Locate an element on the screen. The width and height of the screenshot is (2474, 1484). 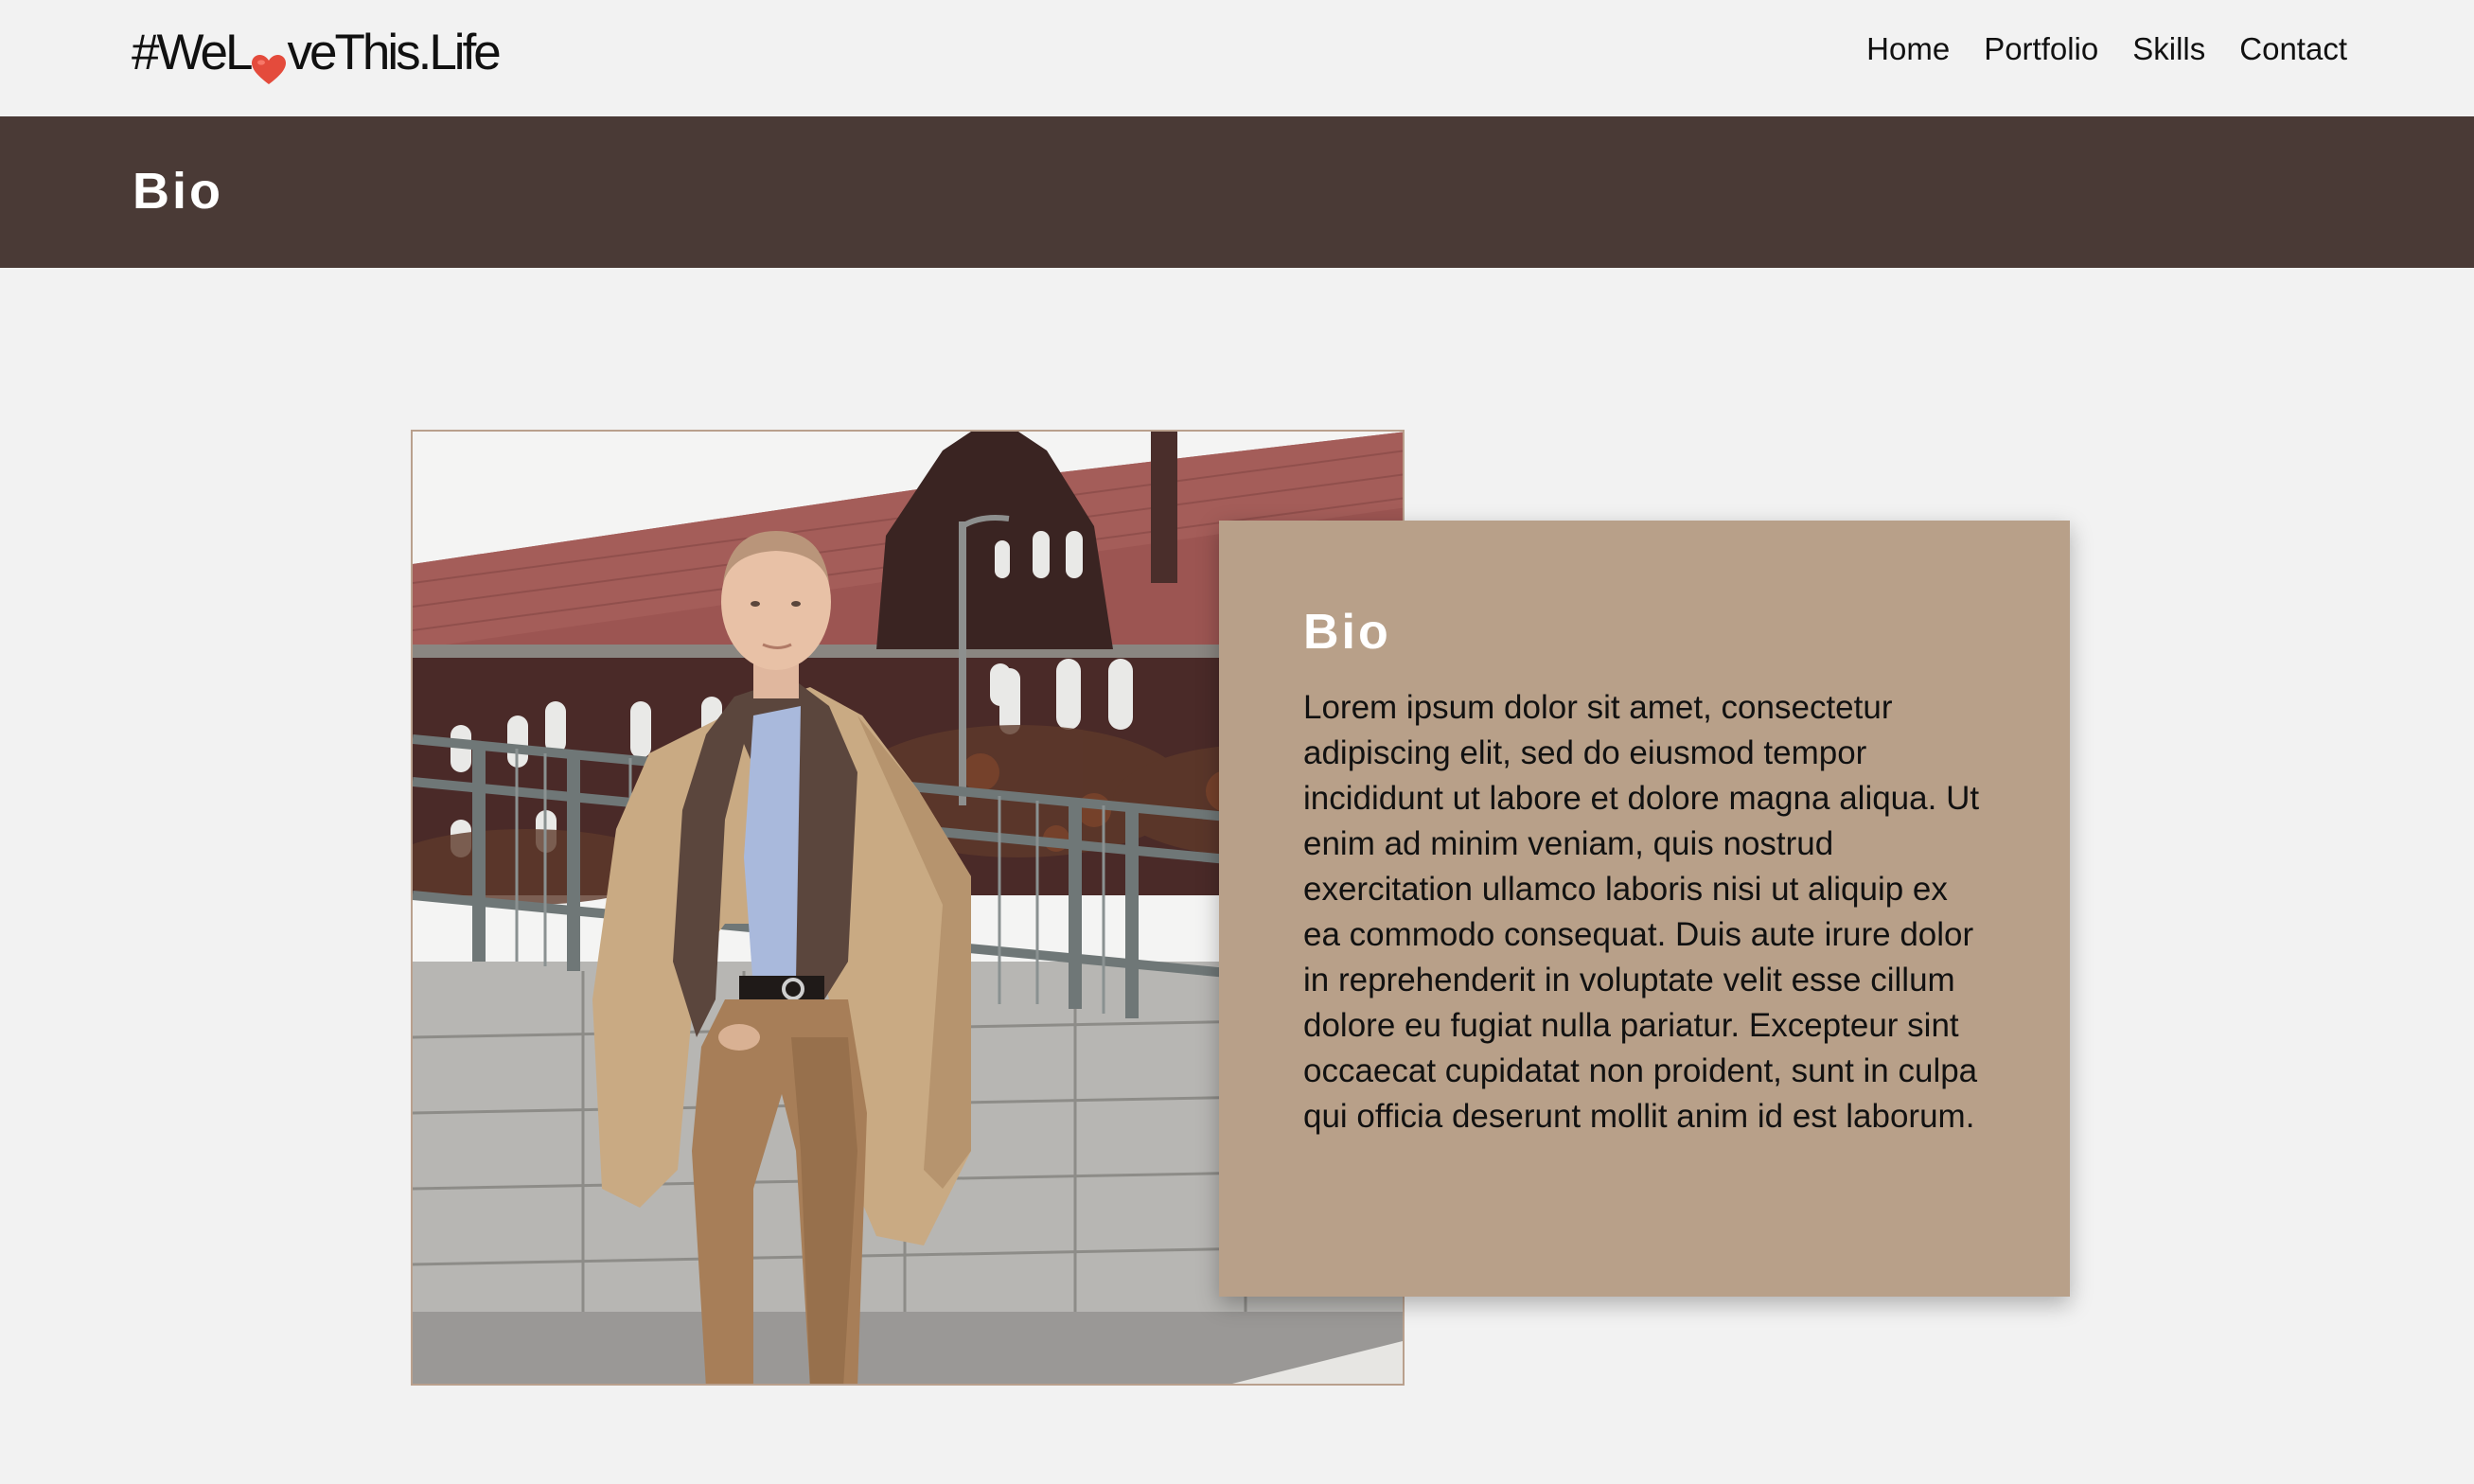
page-title-band: Bio is located at coordinates (1237, 192).